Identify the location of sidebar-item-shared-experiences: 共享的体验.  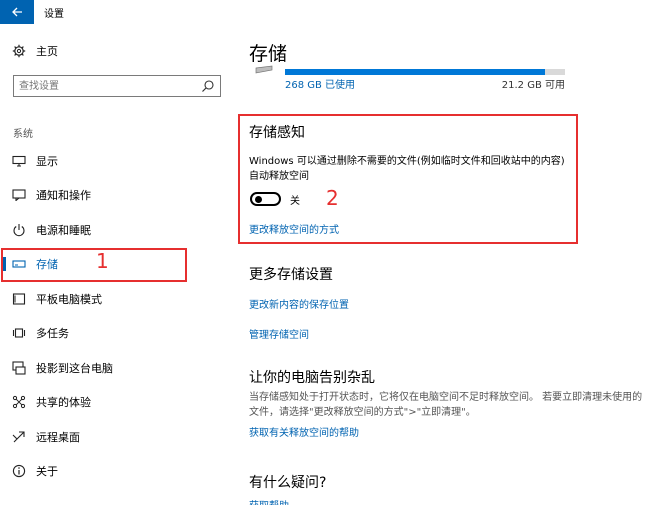
(115, 402).